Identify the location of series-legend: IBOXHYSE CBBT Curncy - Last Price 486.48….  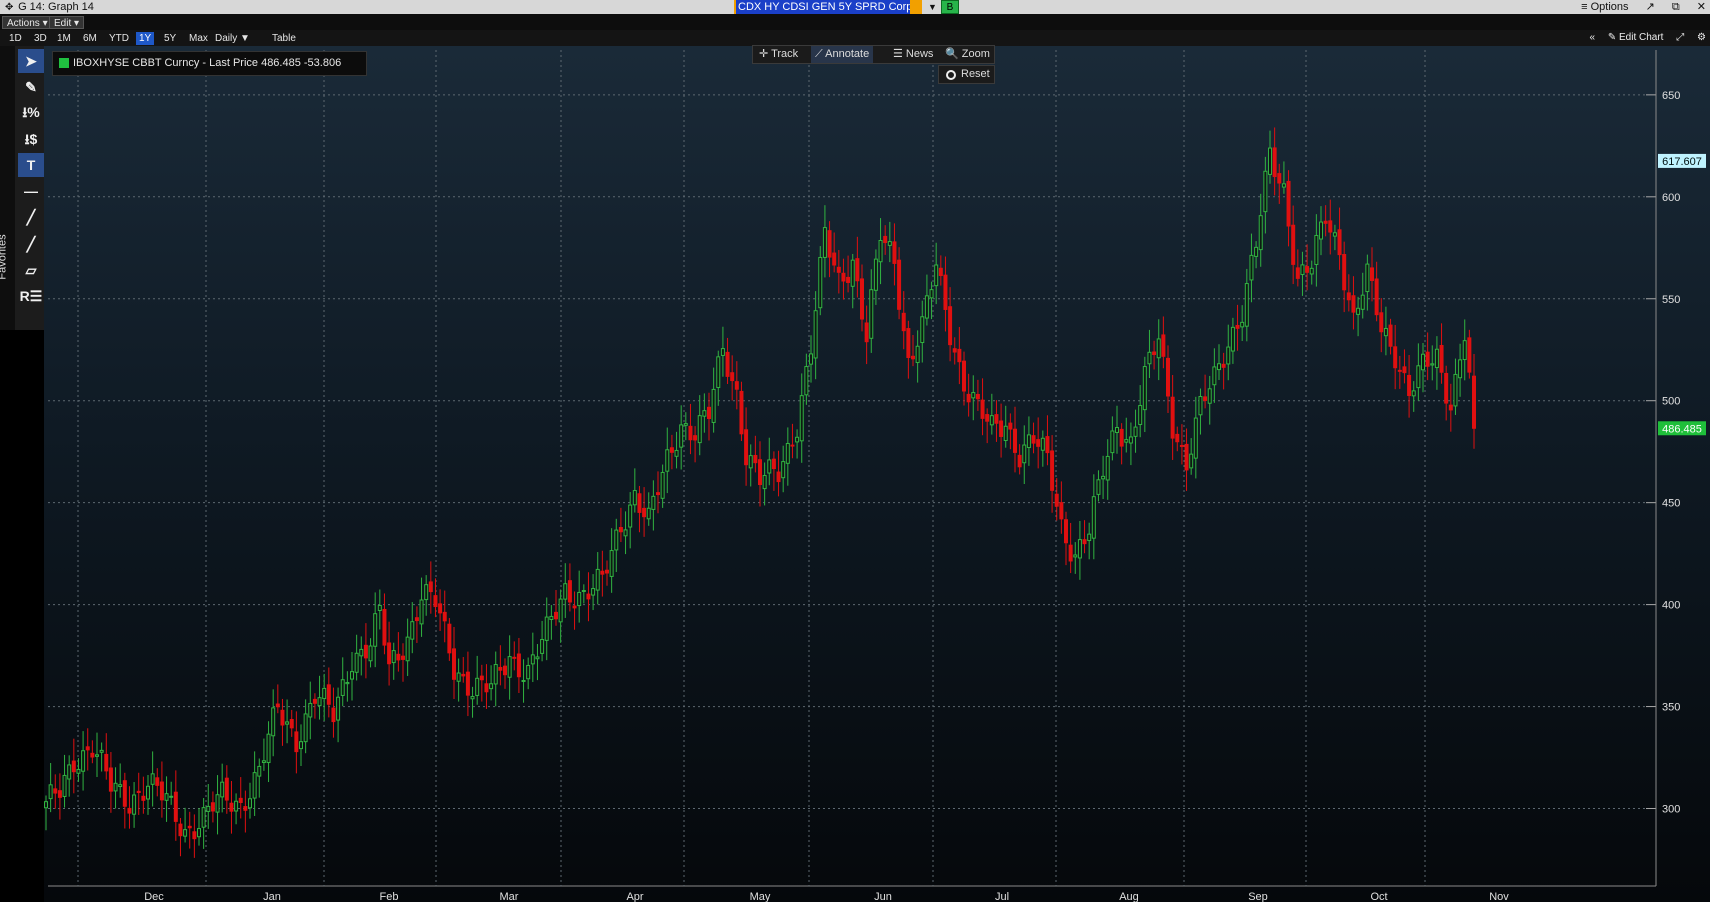
(209, 63).